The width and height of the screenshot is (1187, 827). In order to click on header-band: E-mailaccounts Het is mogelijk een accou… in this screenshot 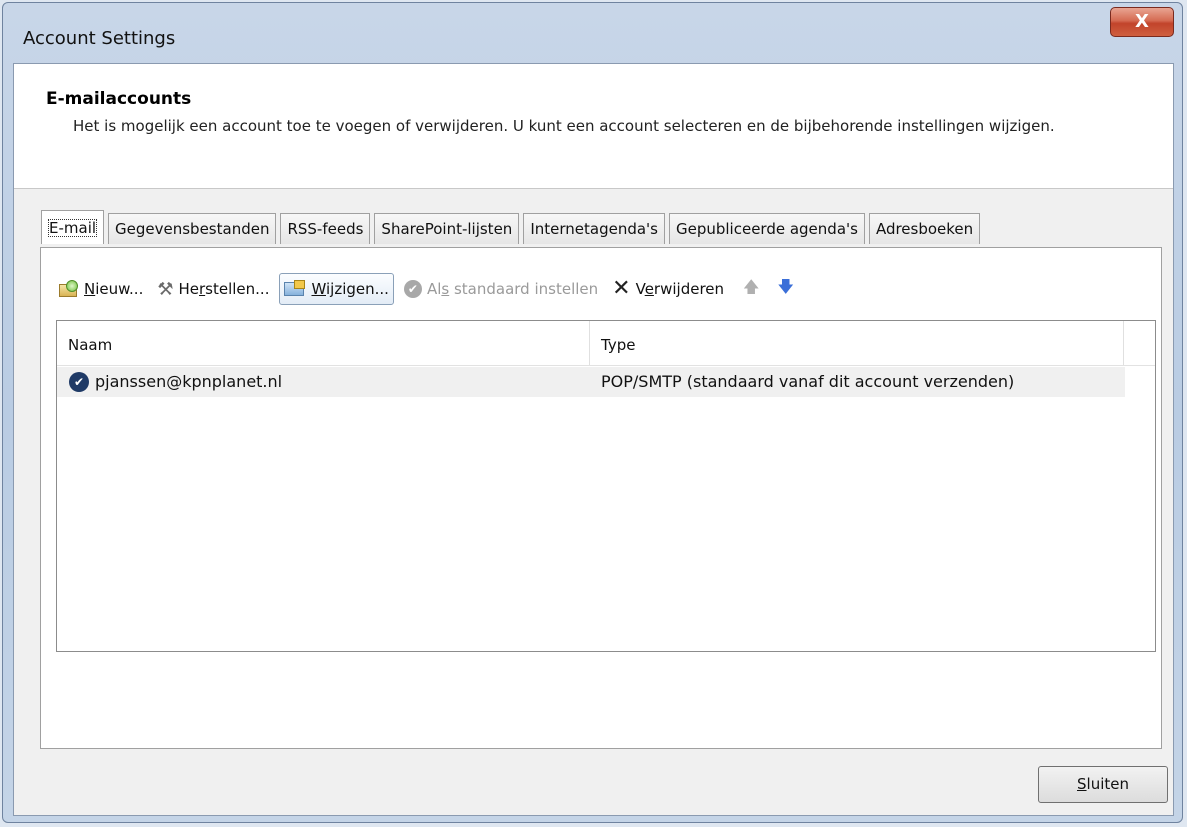, I will do `click(593, 126)`.